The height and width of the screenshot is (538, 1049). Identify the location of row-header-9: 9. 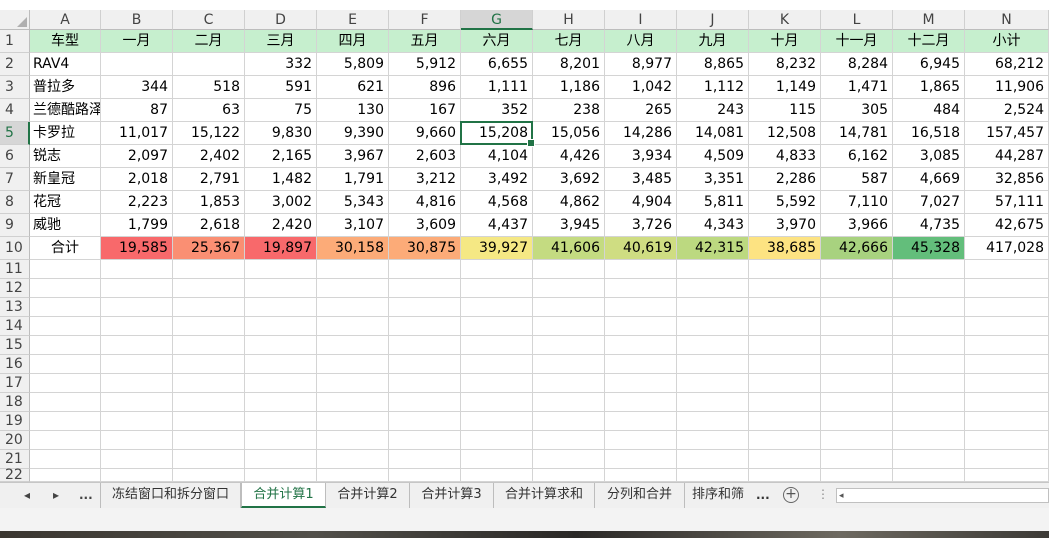
(15, 225).